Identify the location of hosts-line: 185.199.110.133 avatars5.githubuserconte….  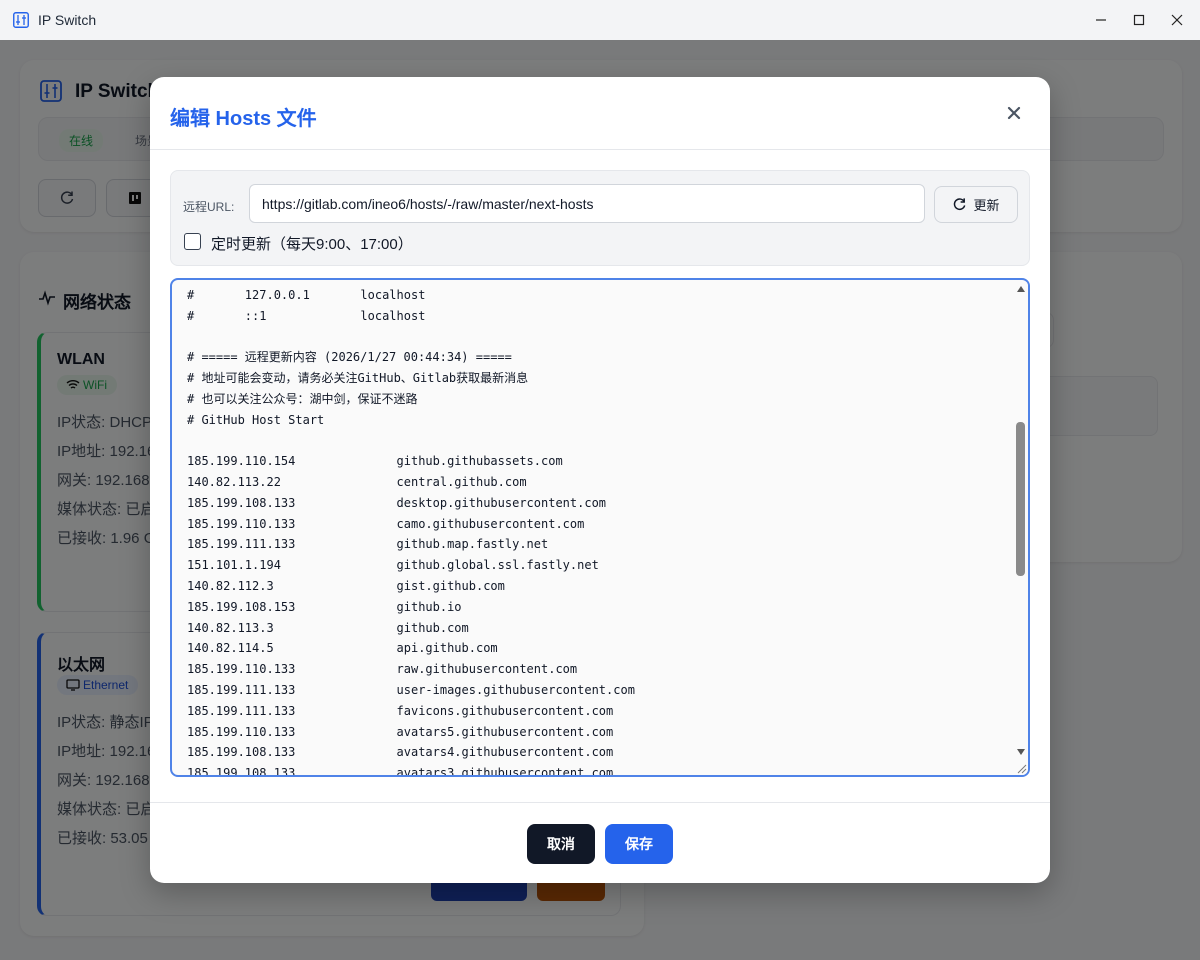
(400, 731).